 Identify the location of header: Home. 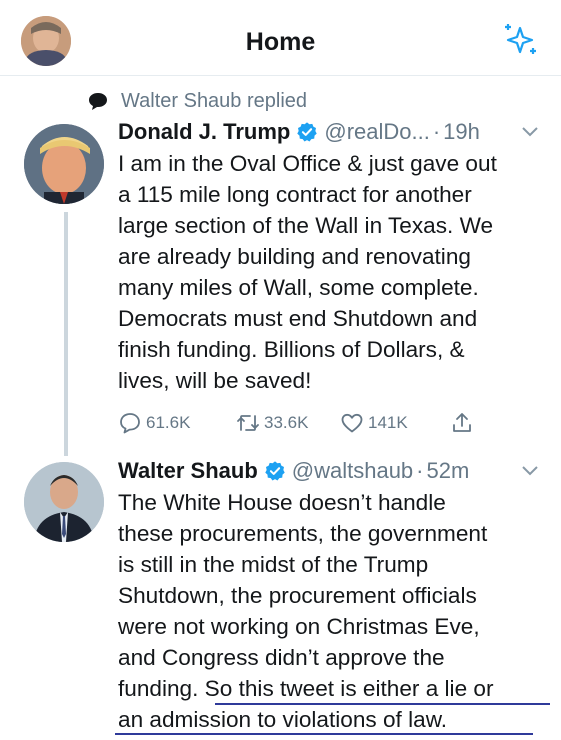
(280, 38).